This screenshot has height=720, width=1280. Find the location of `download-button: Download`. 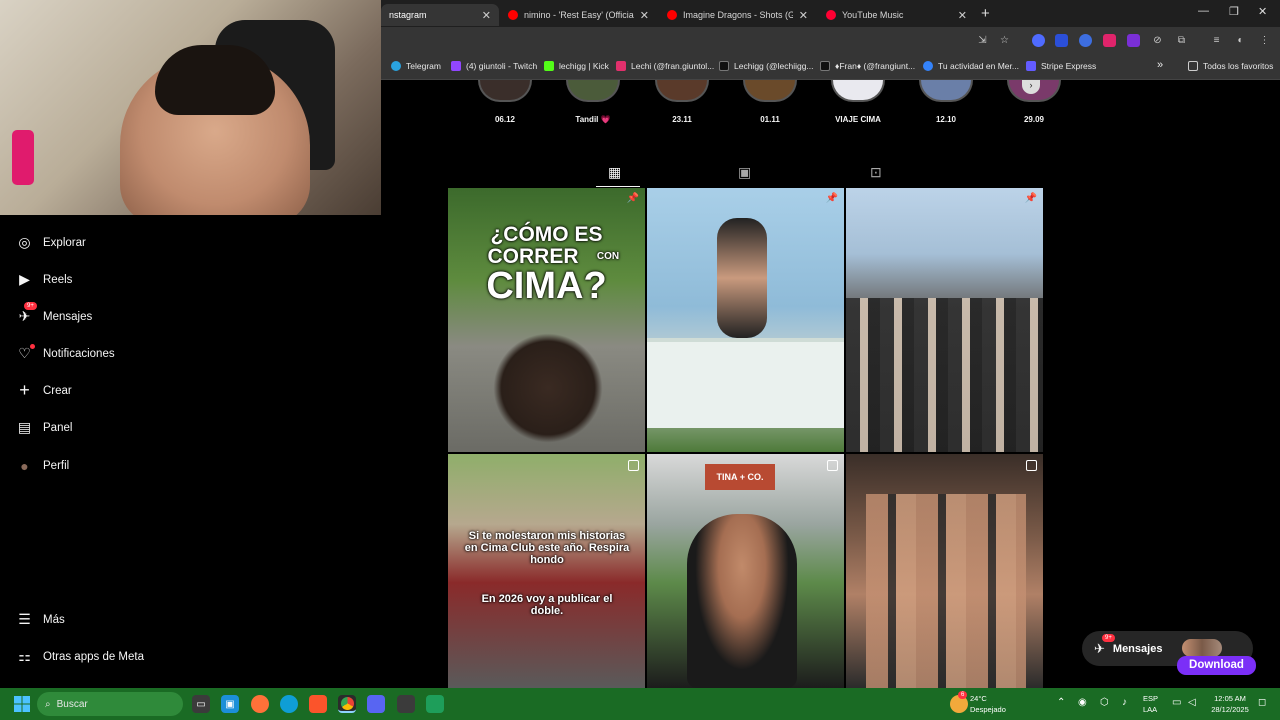

download-button: Download is located at coordinates (1216, 665).